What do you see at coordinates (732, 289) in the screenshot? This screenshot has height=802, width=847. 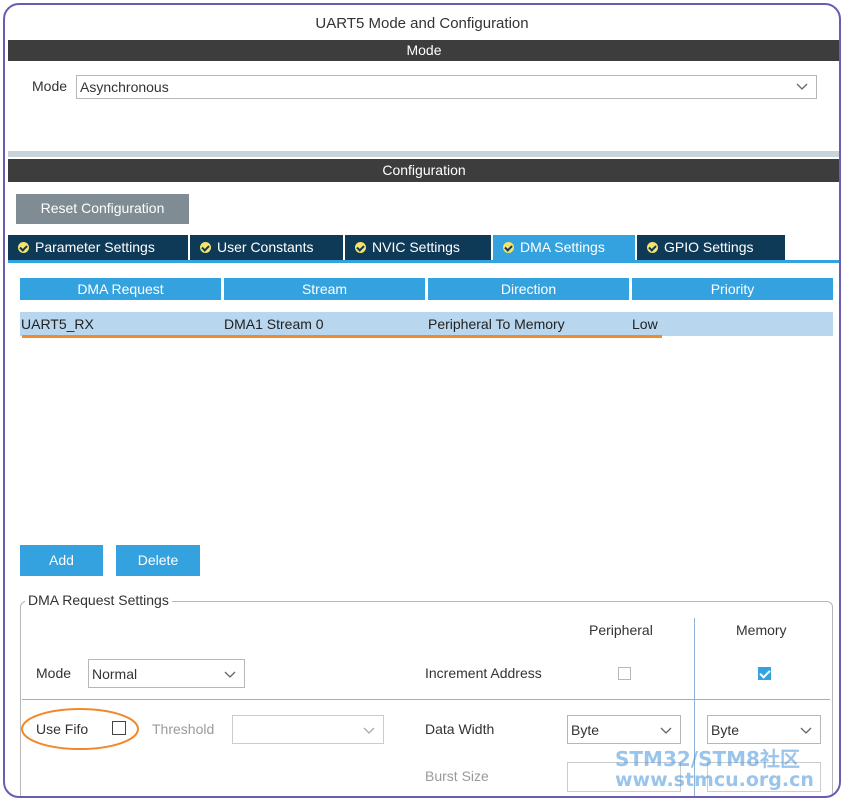 I see `column-header-priority: Priority` at bounding box center [732, 289].